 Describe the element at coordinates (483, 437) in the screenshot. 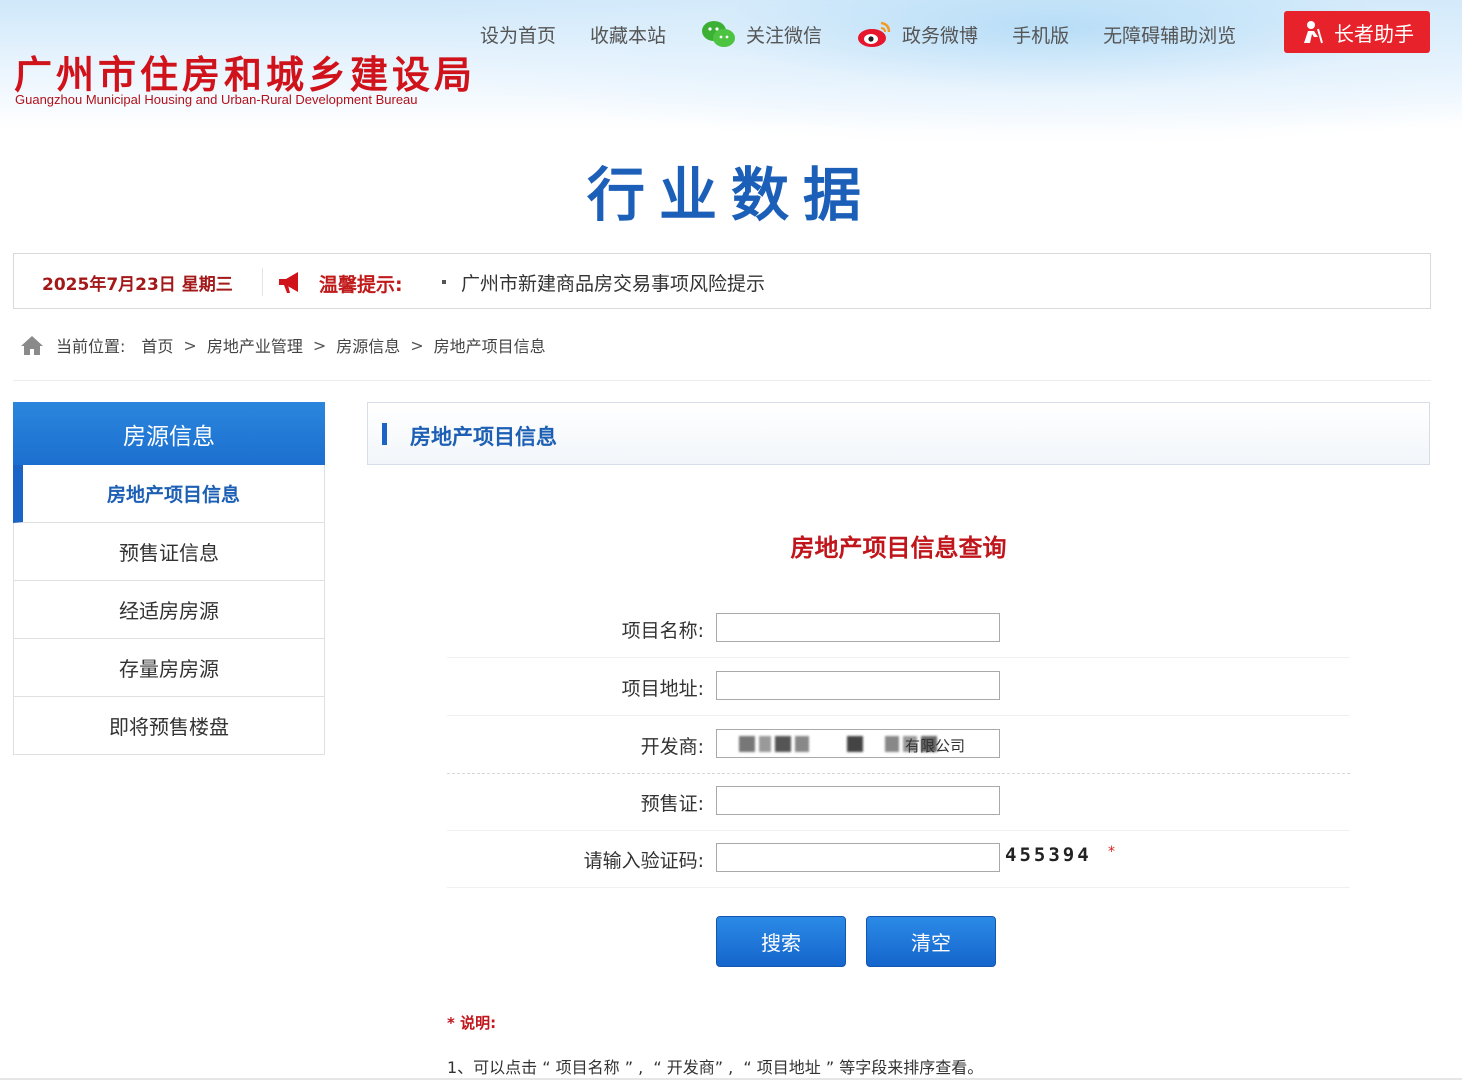

I see `panel-title: 房地产项目信息` at that location.